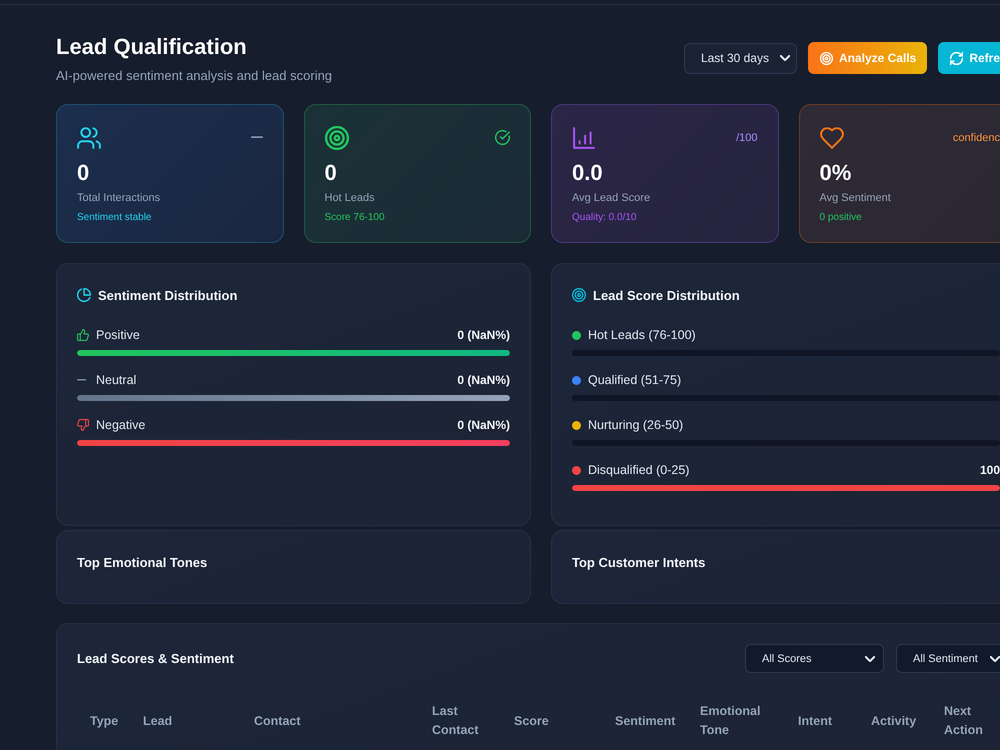 The image size is (1000, 750). Describe the element at coordinates (836, 173) in the screenshot. I see `stat-value: 0%` at that location.